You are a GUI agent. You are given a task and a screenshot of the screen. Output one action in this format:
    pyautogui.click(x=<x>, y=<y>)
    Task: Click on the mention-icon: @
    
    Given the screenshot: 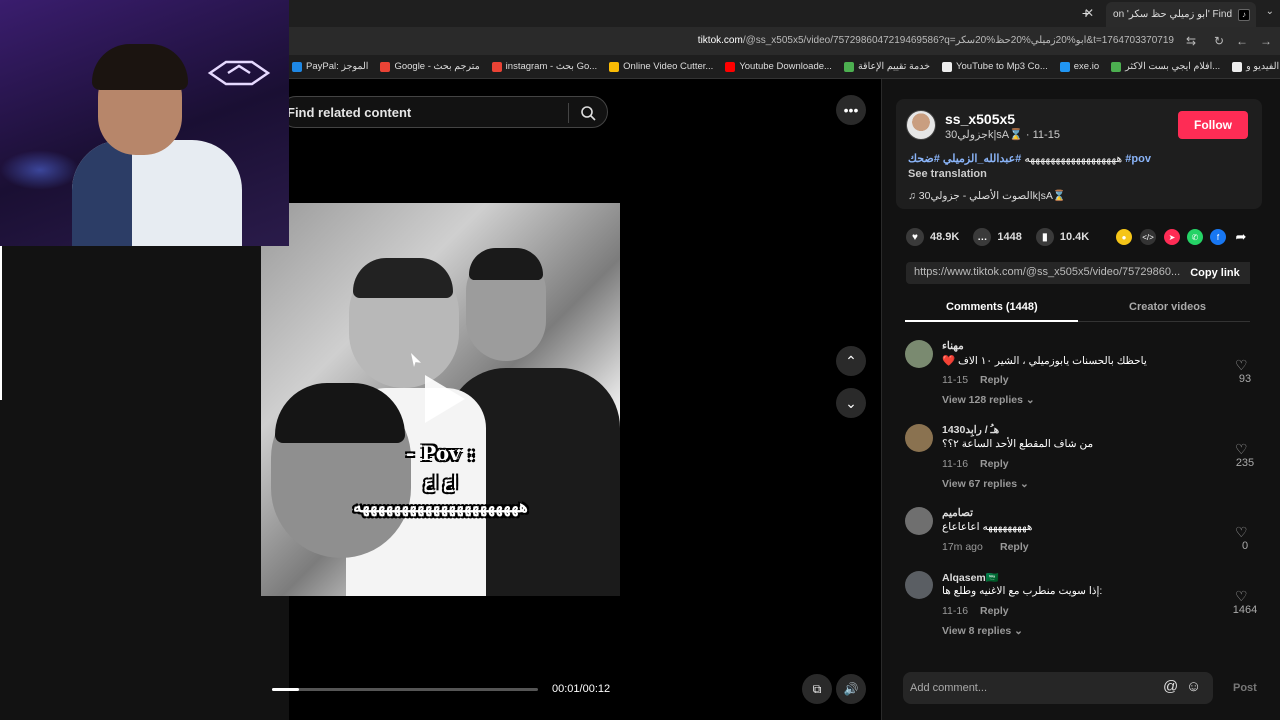 What is the action you would take?
    pyautogui.click(x=1170, y=686)
    